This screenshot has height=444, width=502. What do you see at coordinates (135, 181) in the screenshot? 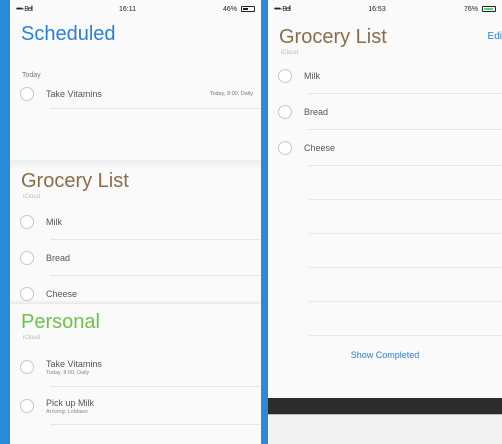
I see `grocery-list-title: Grocery List` at bounding box center [135, 181].